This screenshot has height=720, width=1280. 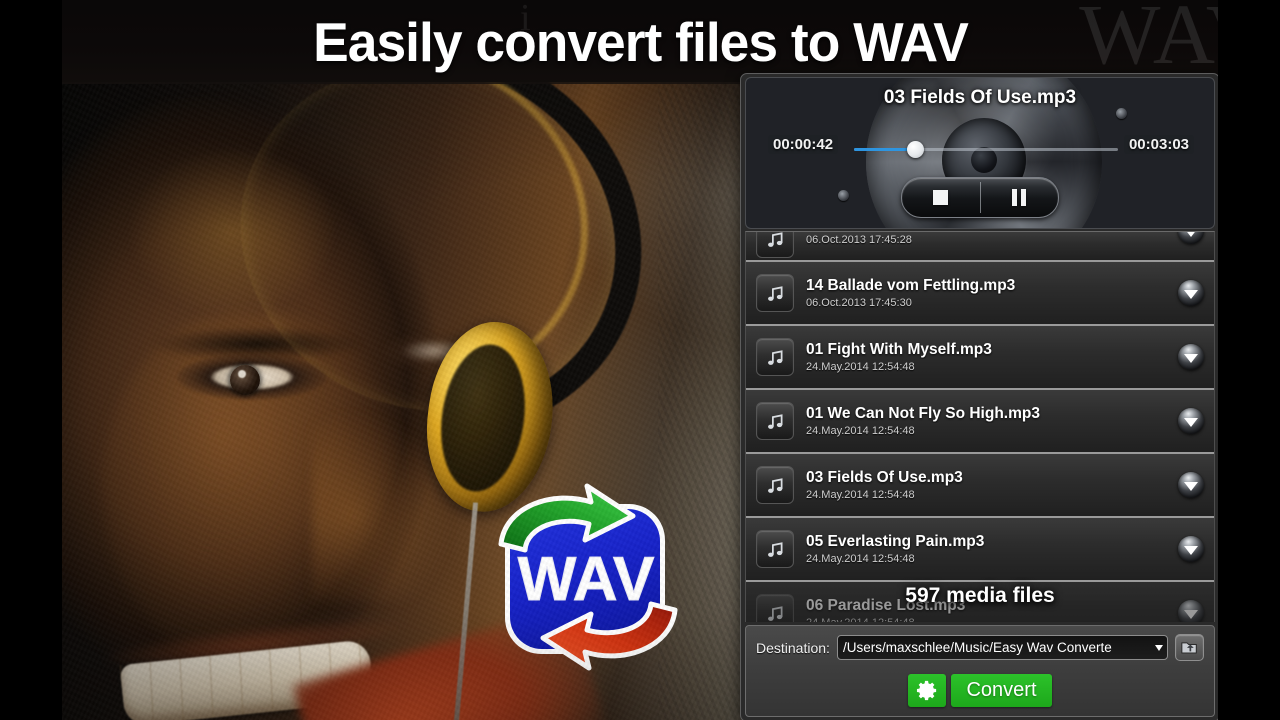 What do you see at coordinates (1249, 360) in the screenshot?
I see `letterbox-right` at bounding box center [1249, 360].